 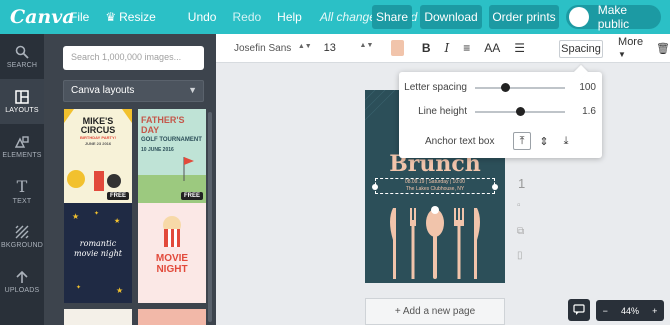 What do you see at coordinates (426, 48) in the screenshot?
I see `bold-button: B` at bounding box center [426, 48].